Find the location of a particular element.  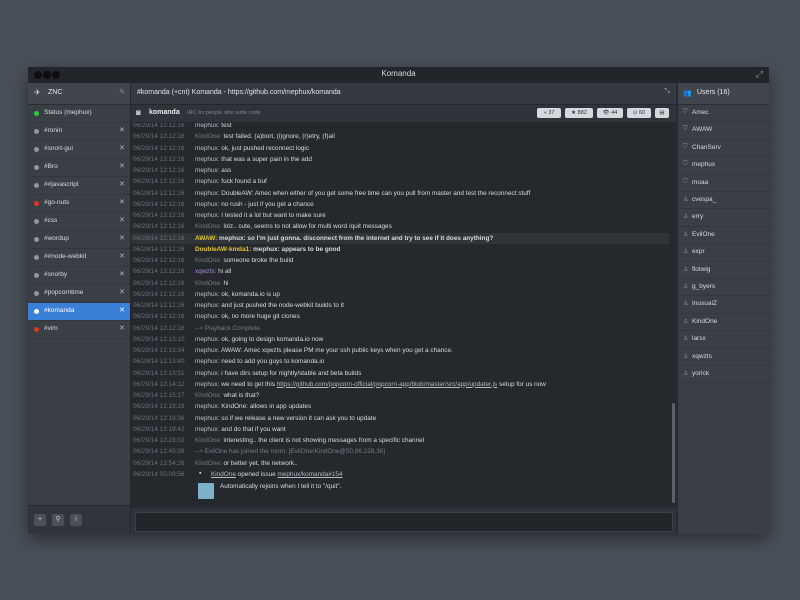

channel-label: ##javascript is located at coordinates (61, 184).